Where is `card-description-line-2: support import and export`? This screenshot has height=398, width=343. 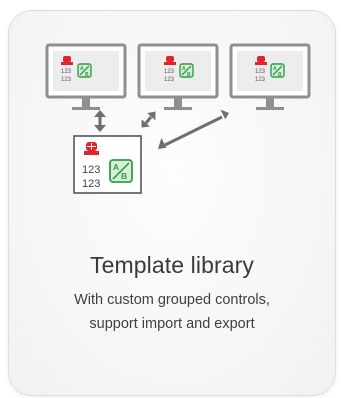
card-description-line-2: support import and export is located at coordinates (172, 324).